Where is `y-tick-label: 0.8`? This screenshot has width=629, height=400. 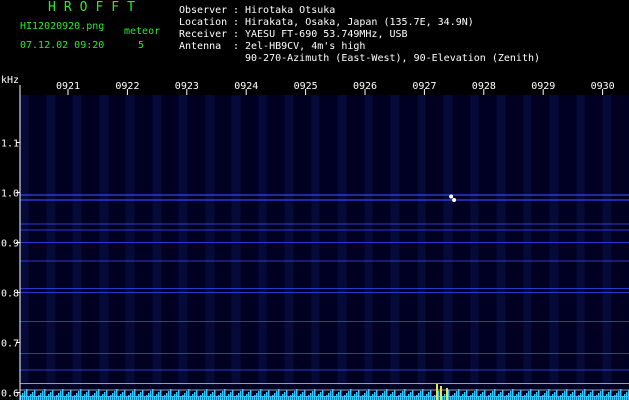
y-tick-label: 0.8 is located at coordinates (10, 294).